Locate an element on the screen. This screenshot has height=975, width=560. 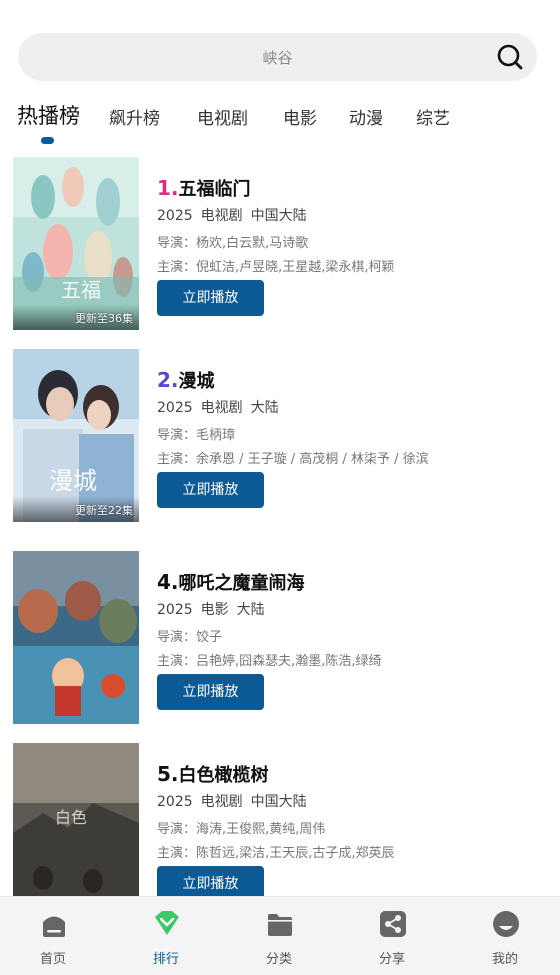
director-line: 导演：饺子 is located at coordinates (190, 637).